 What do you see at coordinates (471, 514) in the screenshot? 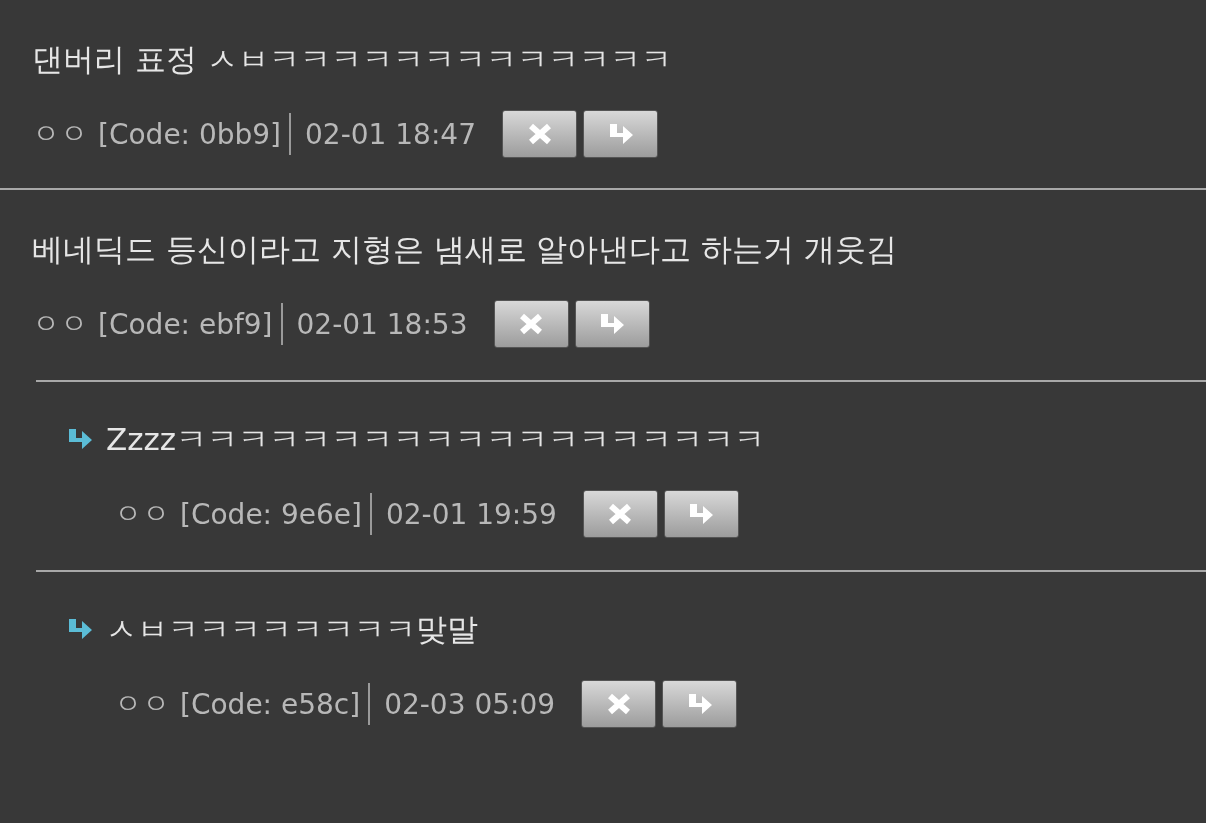
I see `comment-time: 02-01 19:59` at bounding box center [471, 514].